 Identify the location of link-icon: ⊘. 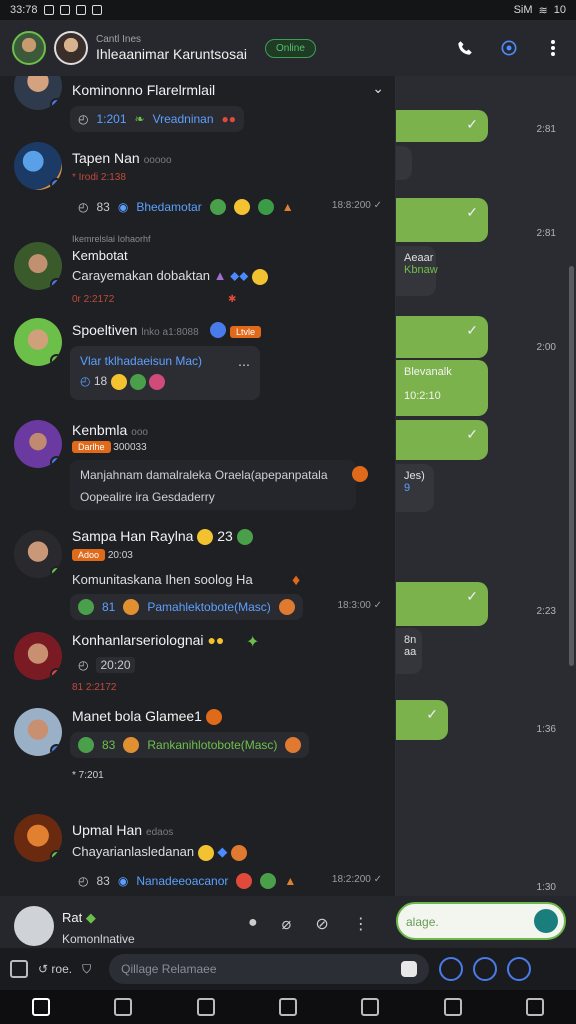
(321, 924).